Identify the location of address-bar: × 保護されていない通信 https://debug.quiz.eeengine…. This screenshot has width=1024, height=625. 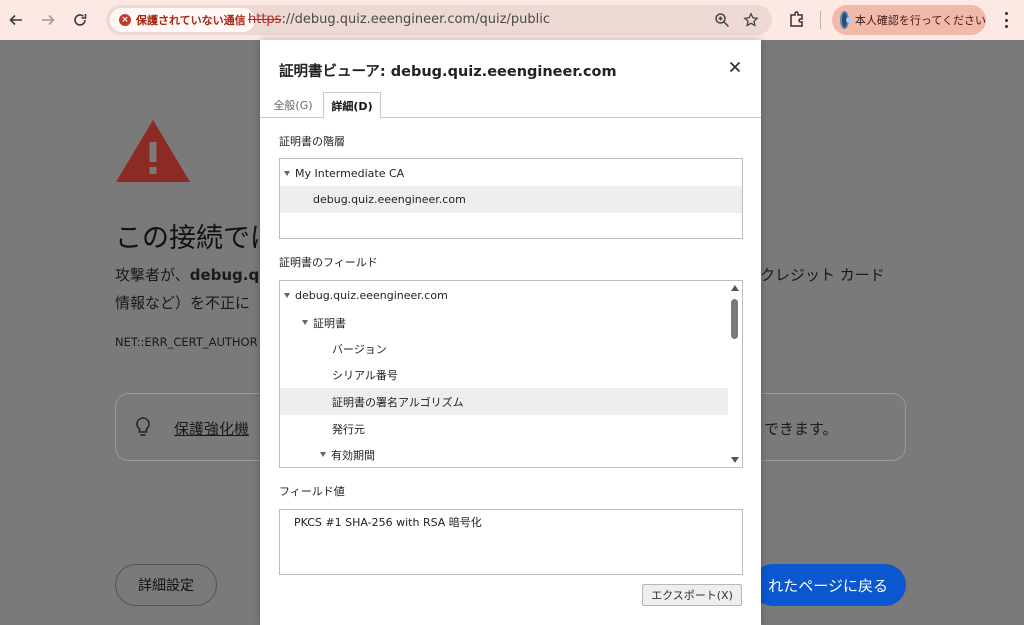
(439, 20).